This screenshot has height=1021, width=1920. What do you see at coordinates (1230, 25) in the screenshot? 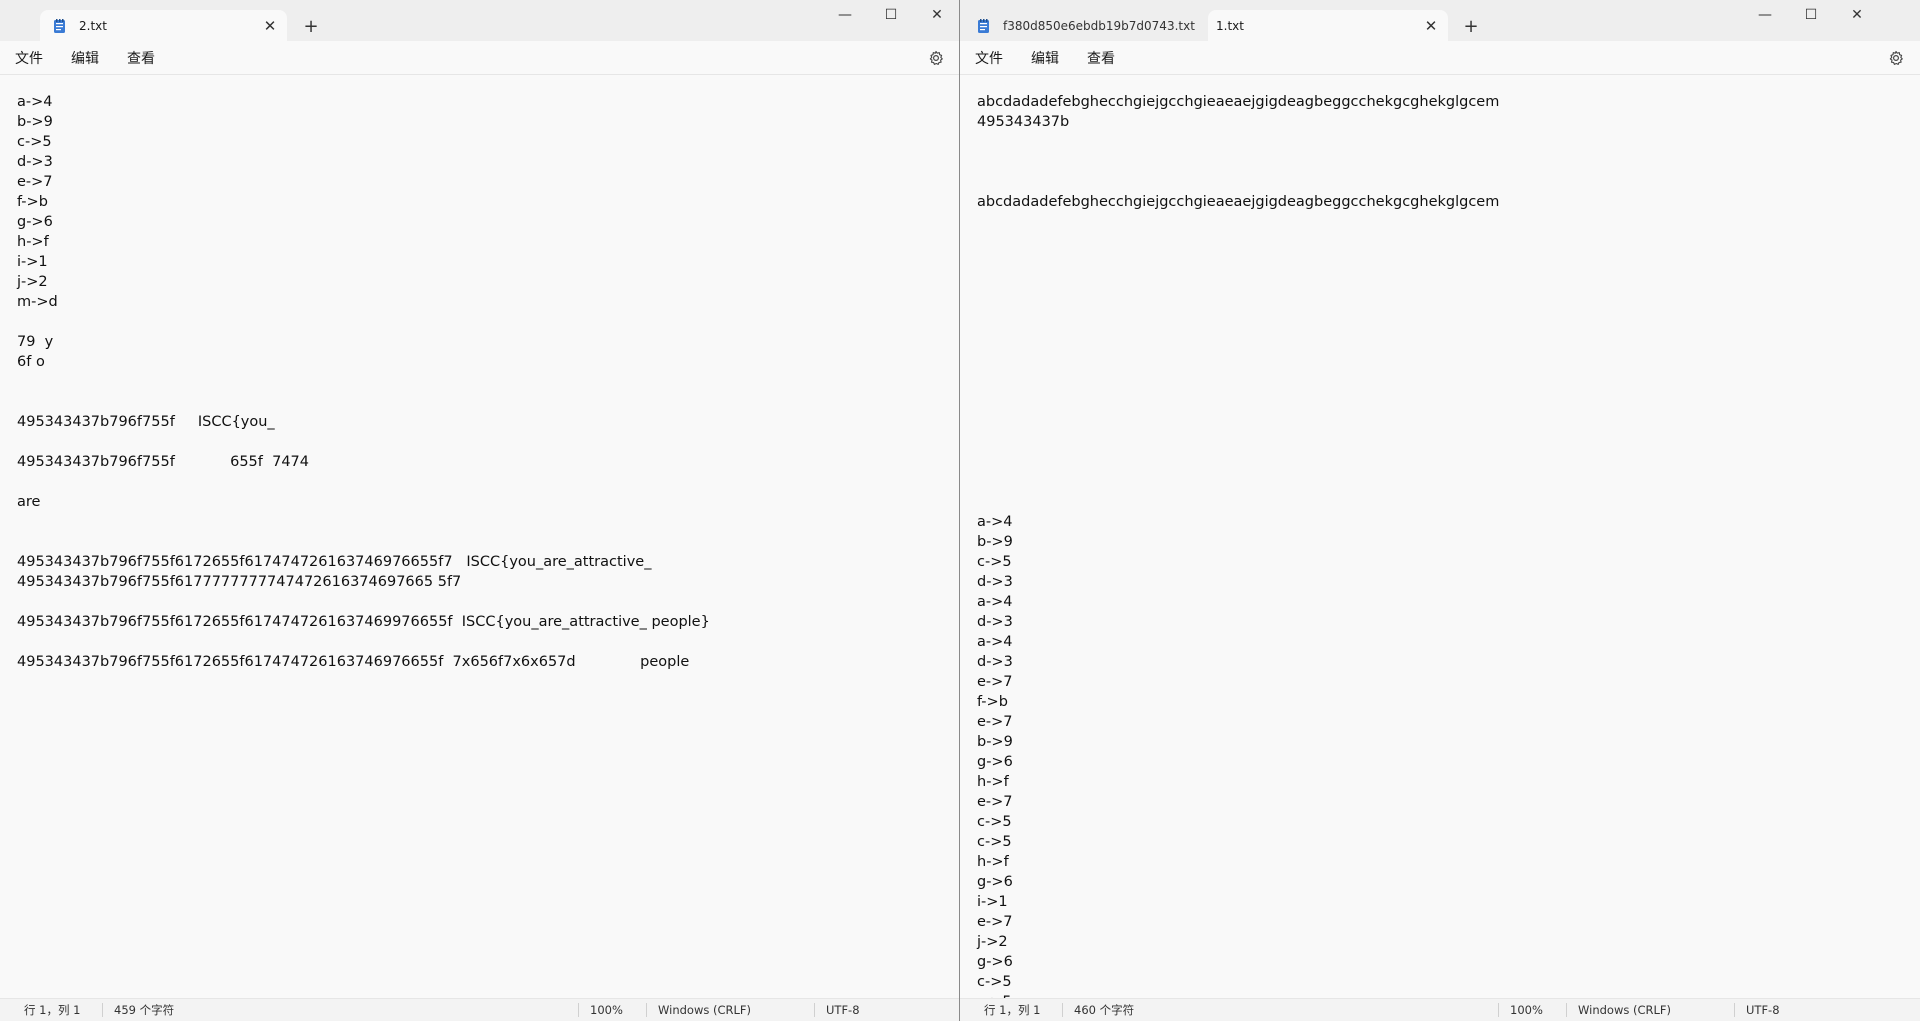
I see `tab-label: 1.txt` at bounding box center [1230, 25].